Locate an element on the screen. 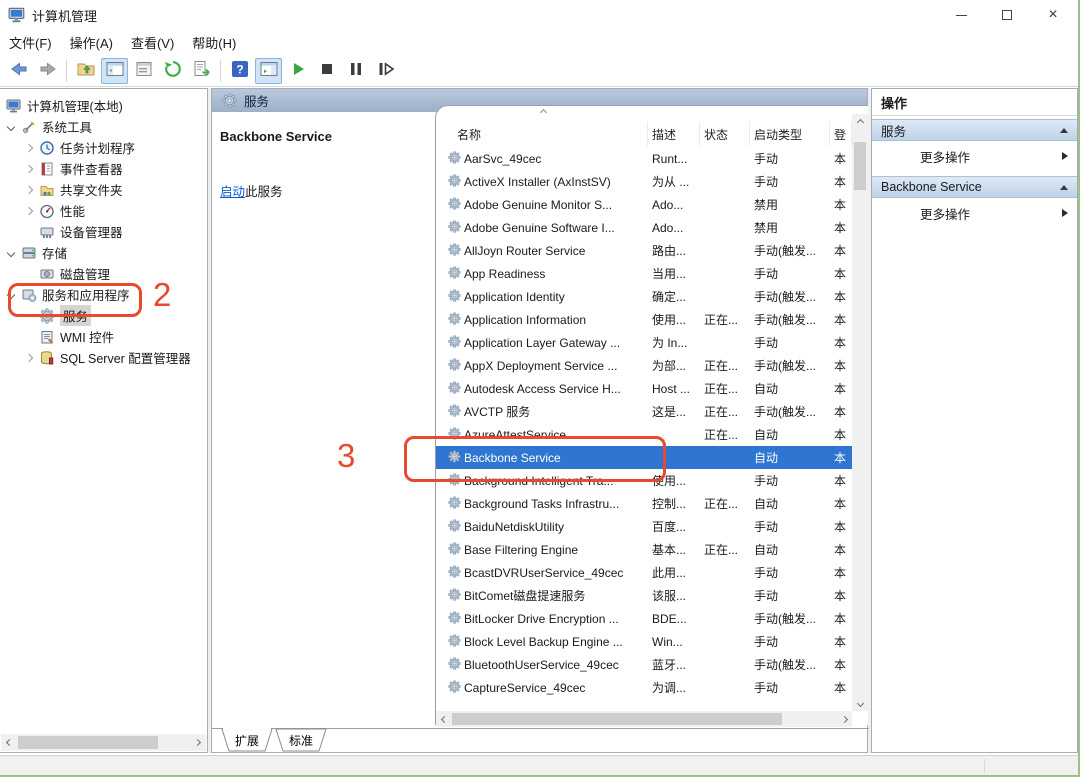 The width and height of the screenshot is (1080, 777). service-row: Base Filtering Engine 基本... 正在... 自动 本 is located at coordinates (644, 549).